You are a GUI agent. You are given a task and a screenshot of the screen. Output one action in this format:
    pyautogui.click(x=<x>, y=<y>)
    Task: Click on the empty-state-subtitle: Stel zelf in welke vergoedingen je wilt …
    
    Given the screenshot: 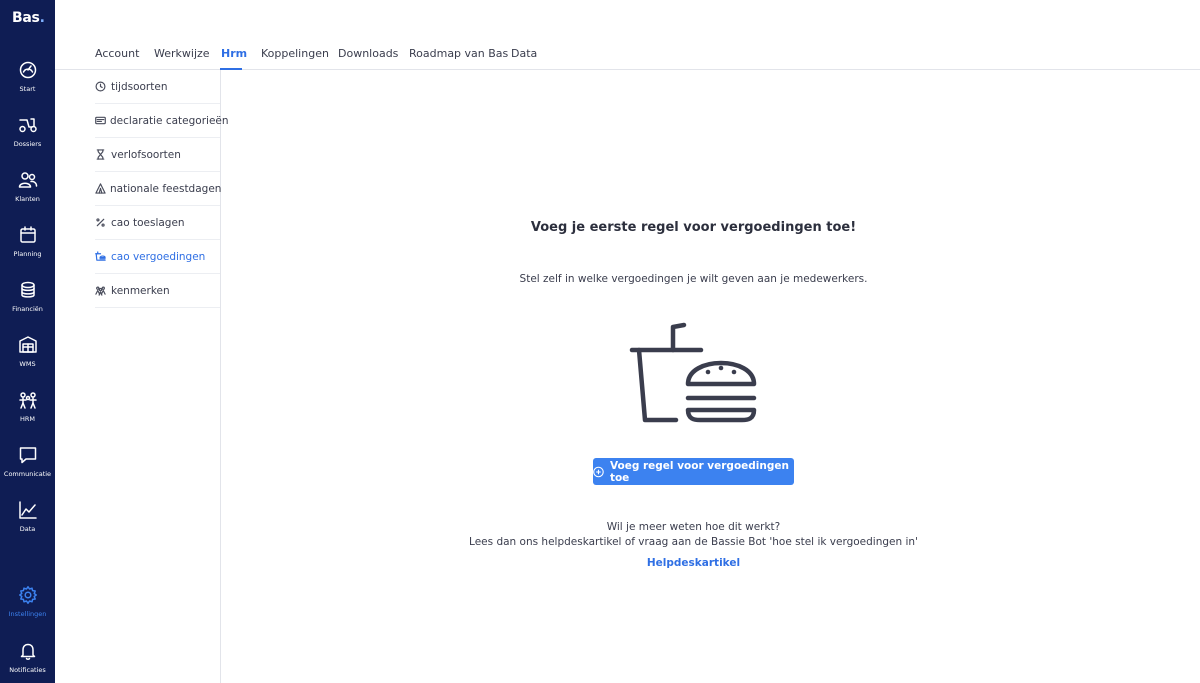 What is the action you would take?
    pyautogui.click(x=693, y=279)
    